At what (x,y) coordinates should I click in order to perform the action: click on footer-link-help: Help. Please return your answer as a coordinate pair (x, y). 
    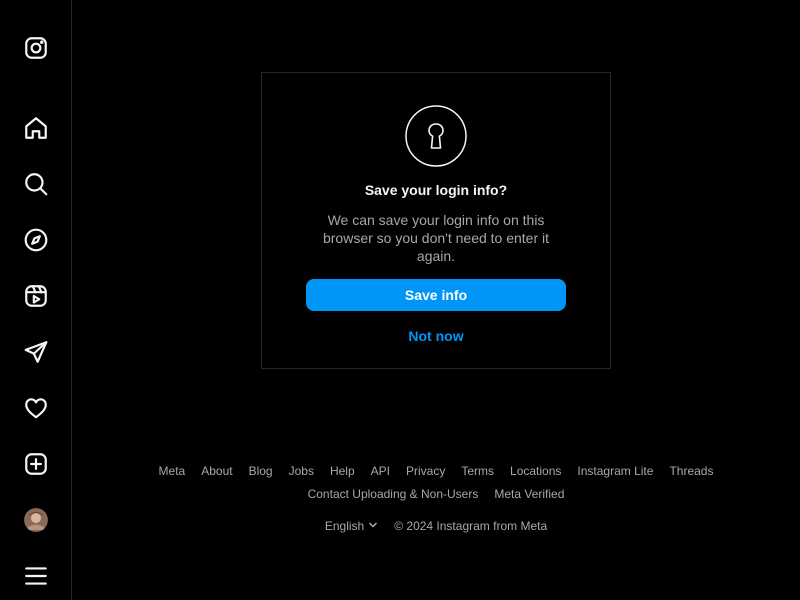
    Looking at the image, I should click on (342, 473).